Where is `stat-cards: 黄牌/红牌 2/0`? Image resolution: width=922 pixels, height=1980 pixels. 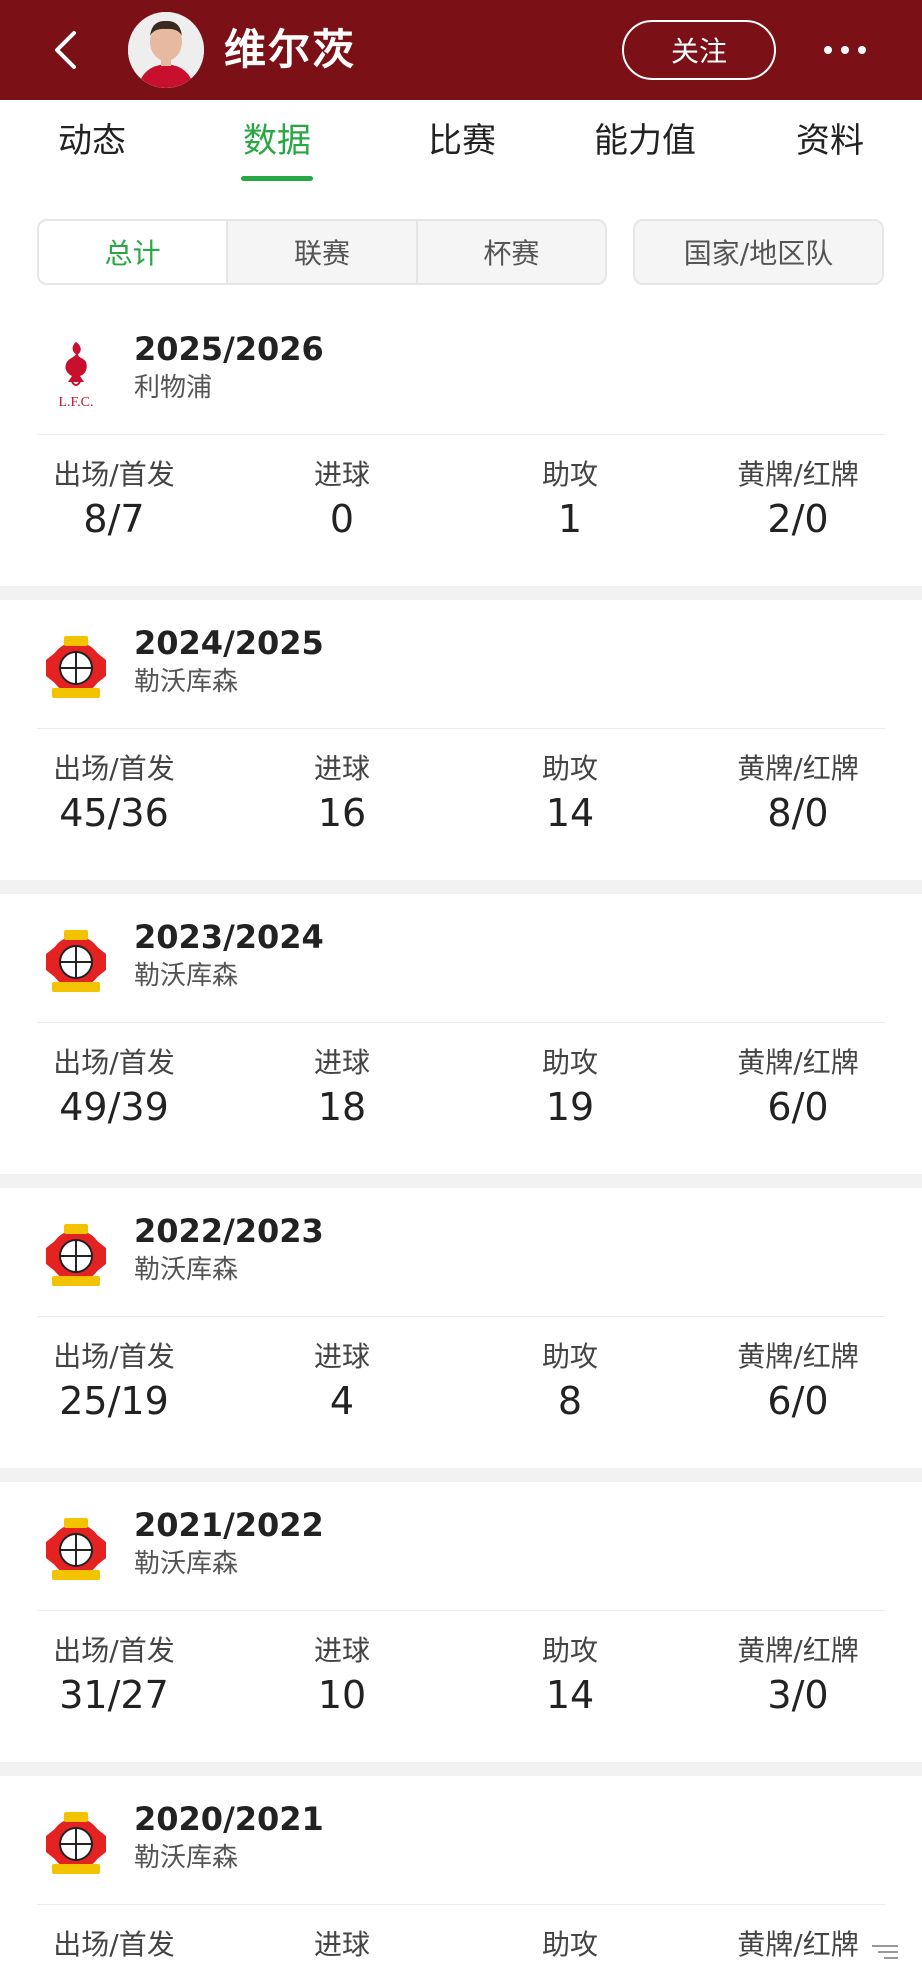
stat-cards: 黄牌/红牌 2/0 is located at coordinates (798, 500).